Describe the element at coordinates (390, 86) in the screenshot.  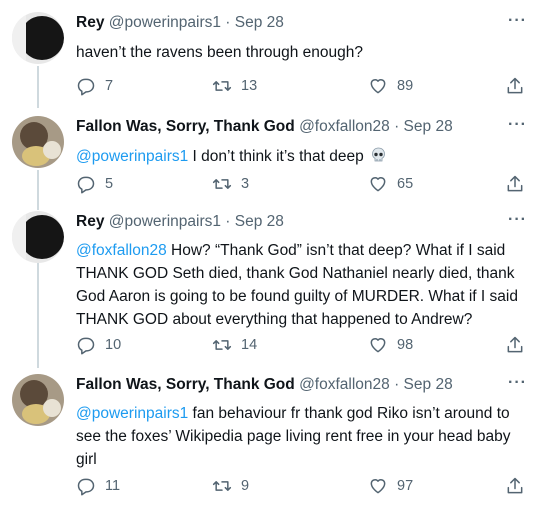
I see `like-button: 89` at that location.